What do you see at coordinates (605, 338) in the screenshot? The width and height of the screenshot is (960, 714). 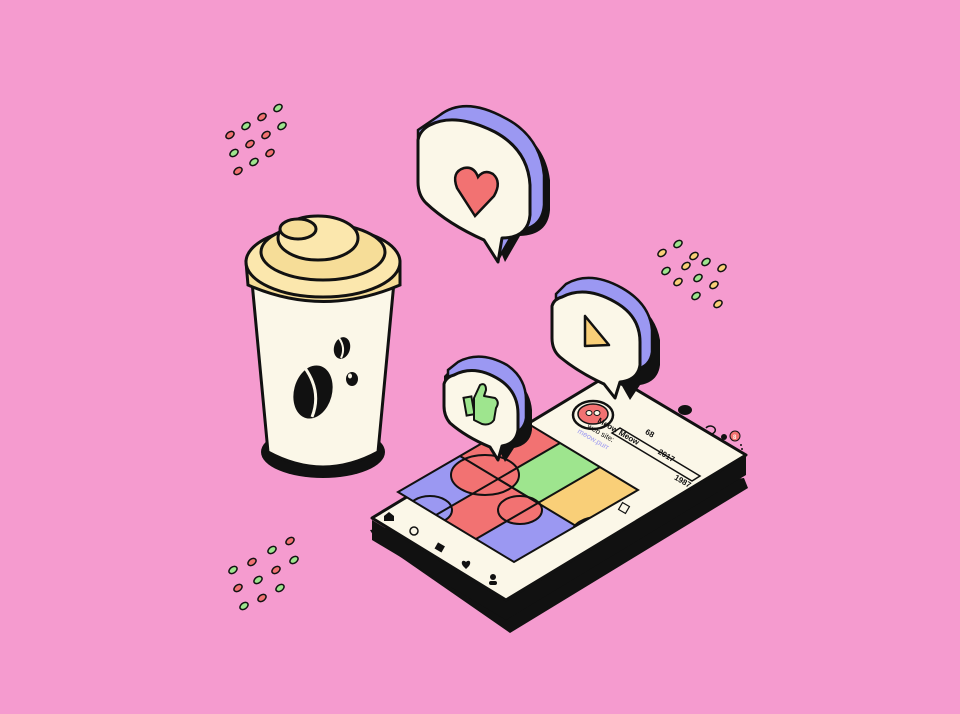 I see `play-bubble` at bounding box center [605, 338].